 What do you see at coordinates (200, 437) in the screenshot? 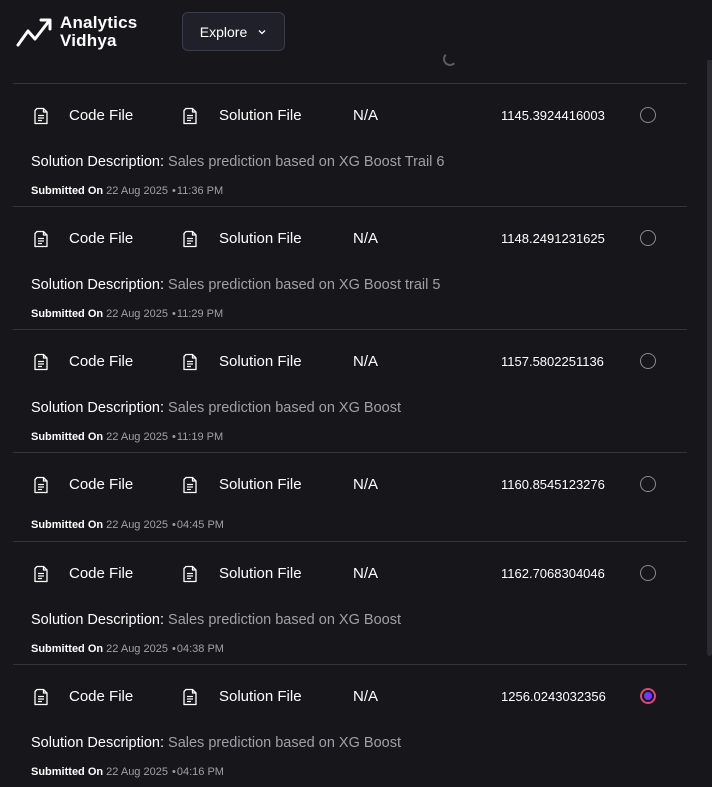
I see `submitted-time: 11:19 PM` at bounding box center [200, 437].